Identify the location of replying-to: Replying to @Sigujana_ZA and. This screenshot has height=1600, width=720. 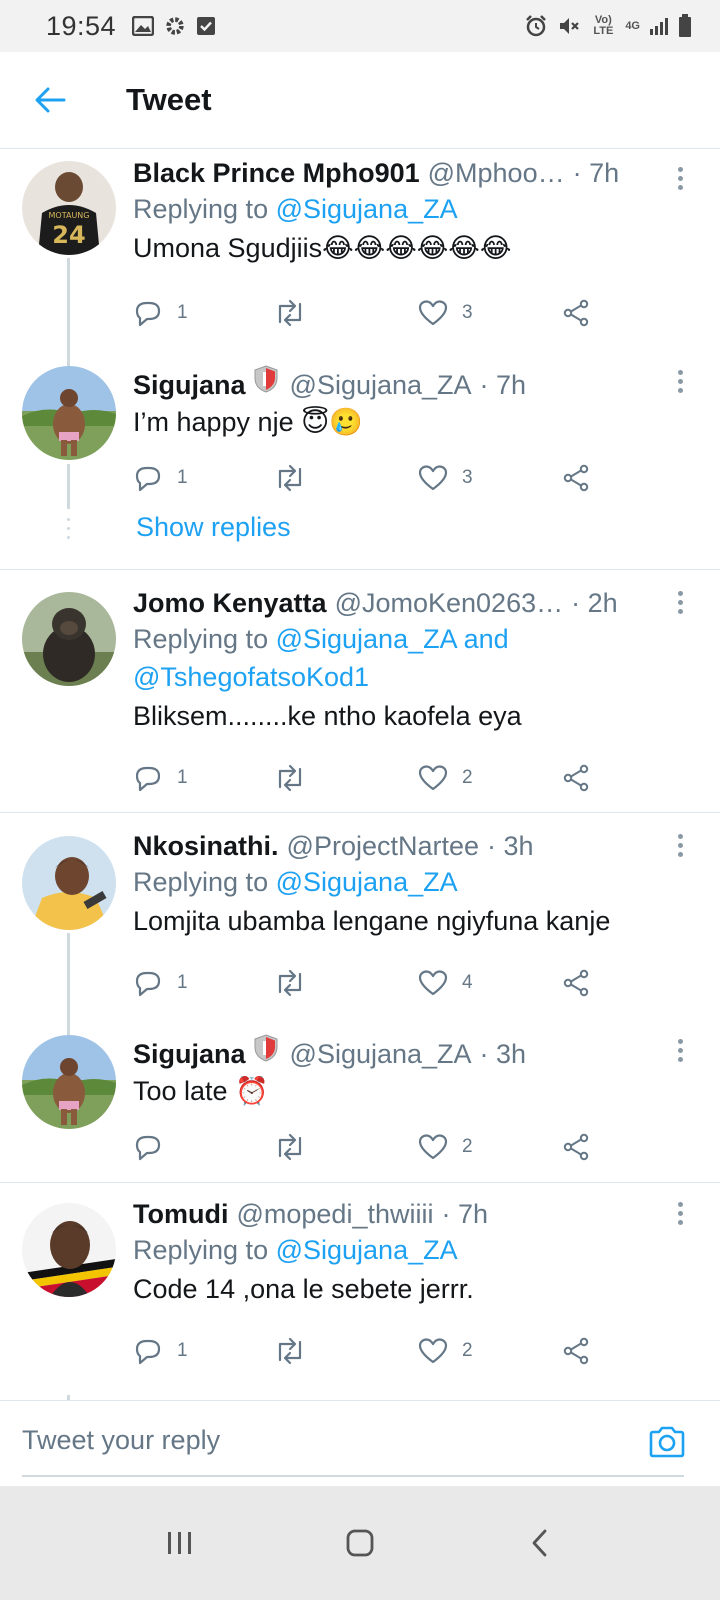
(321, 639).